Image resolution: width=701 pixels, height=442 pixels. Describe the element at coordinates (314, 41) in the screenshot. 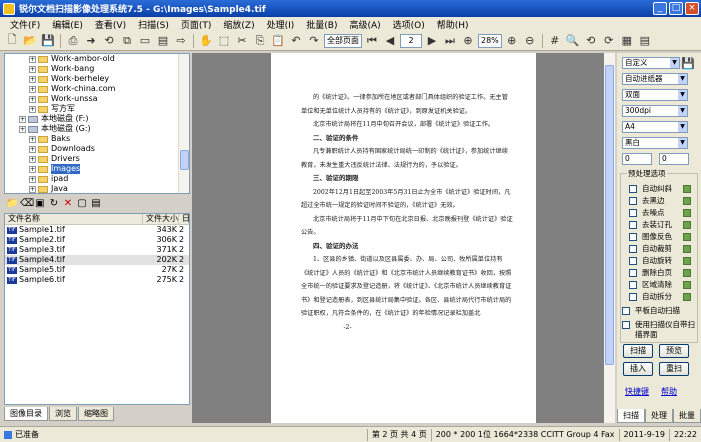

I see `redo-icon: ↷` at that location.